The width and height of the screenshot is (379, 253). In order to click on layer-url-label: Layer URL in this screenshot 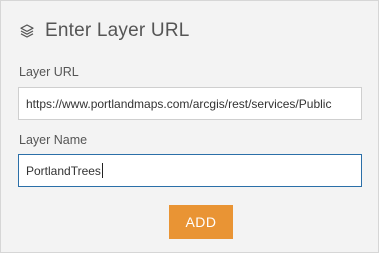, I will do `click(49, 72)`.